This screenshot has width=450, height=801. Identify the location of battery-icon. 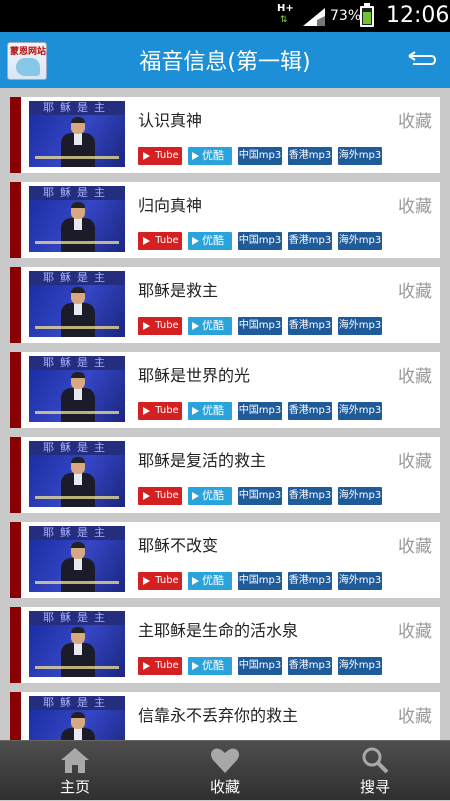
(367, 15).